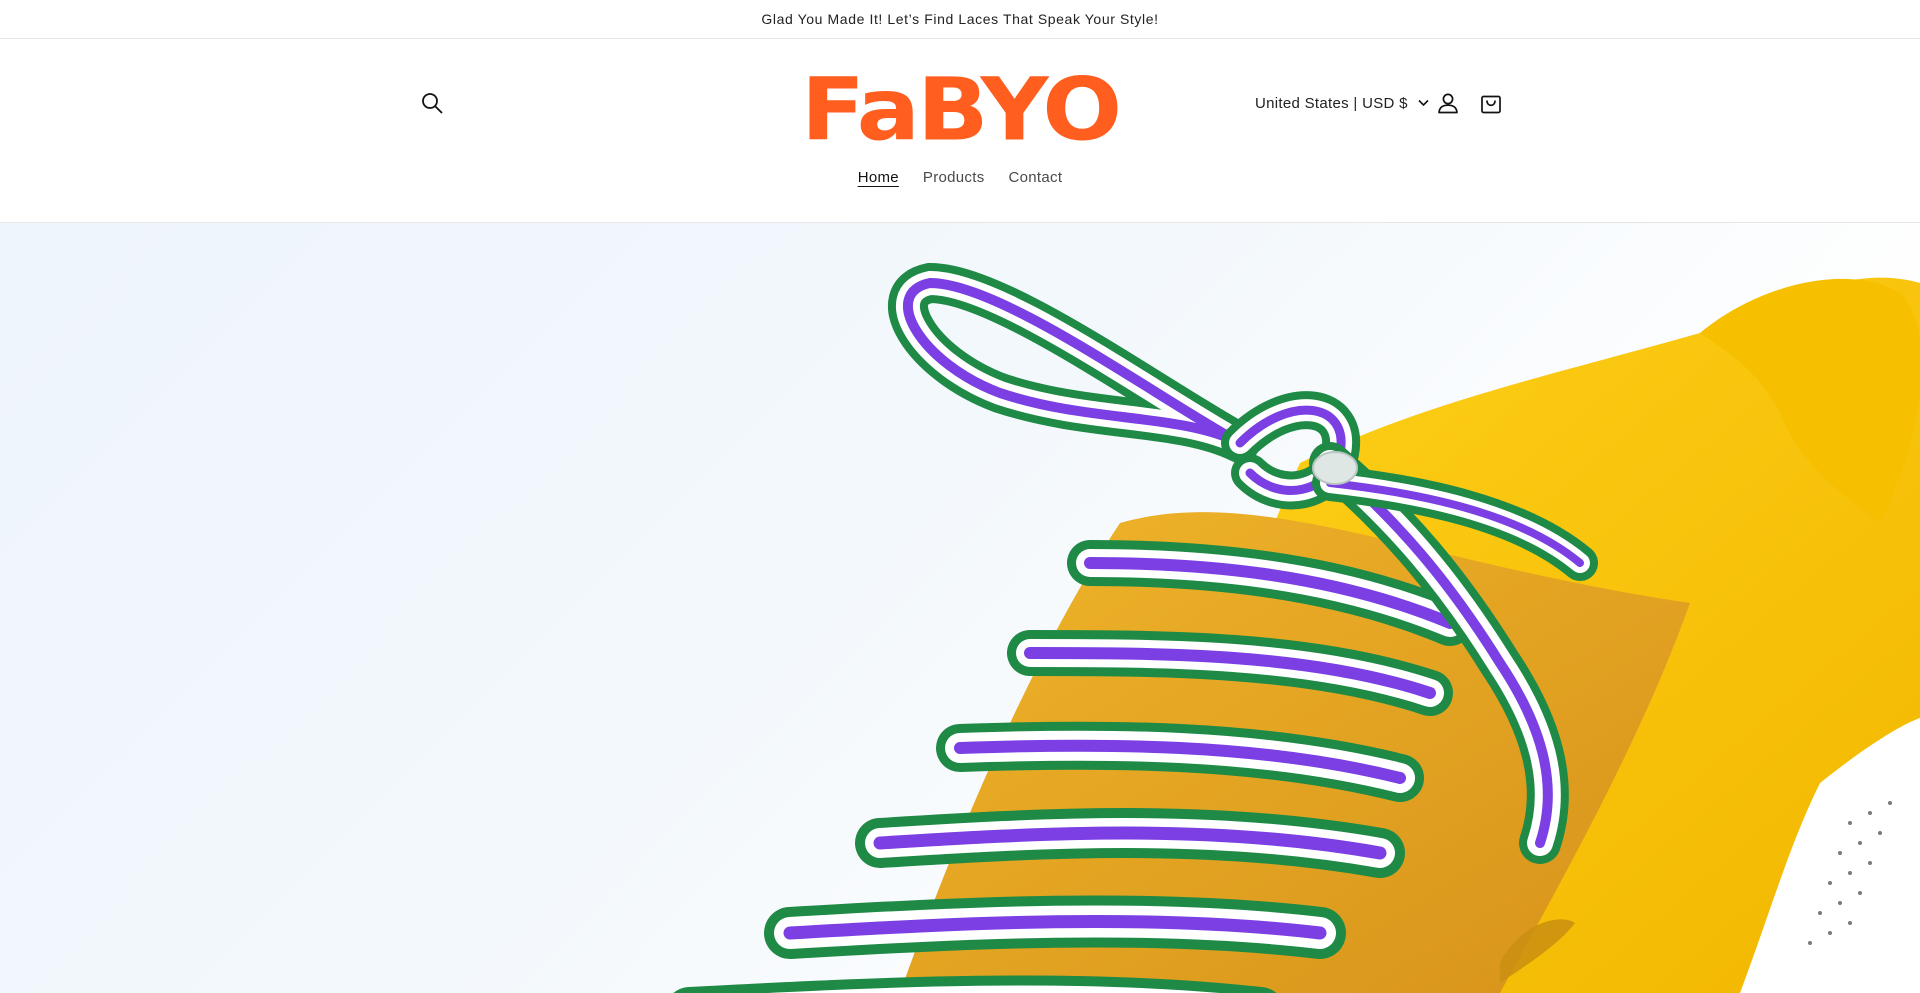 This screenshot has height=993, width=1920. I want to click on search-icon, so click(432, 103).